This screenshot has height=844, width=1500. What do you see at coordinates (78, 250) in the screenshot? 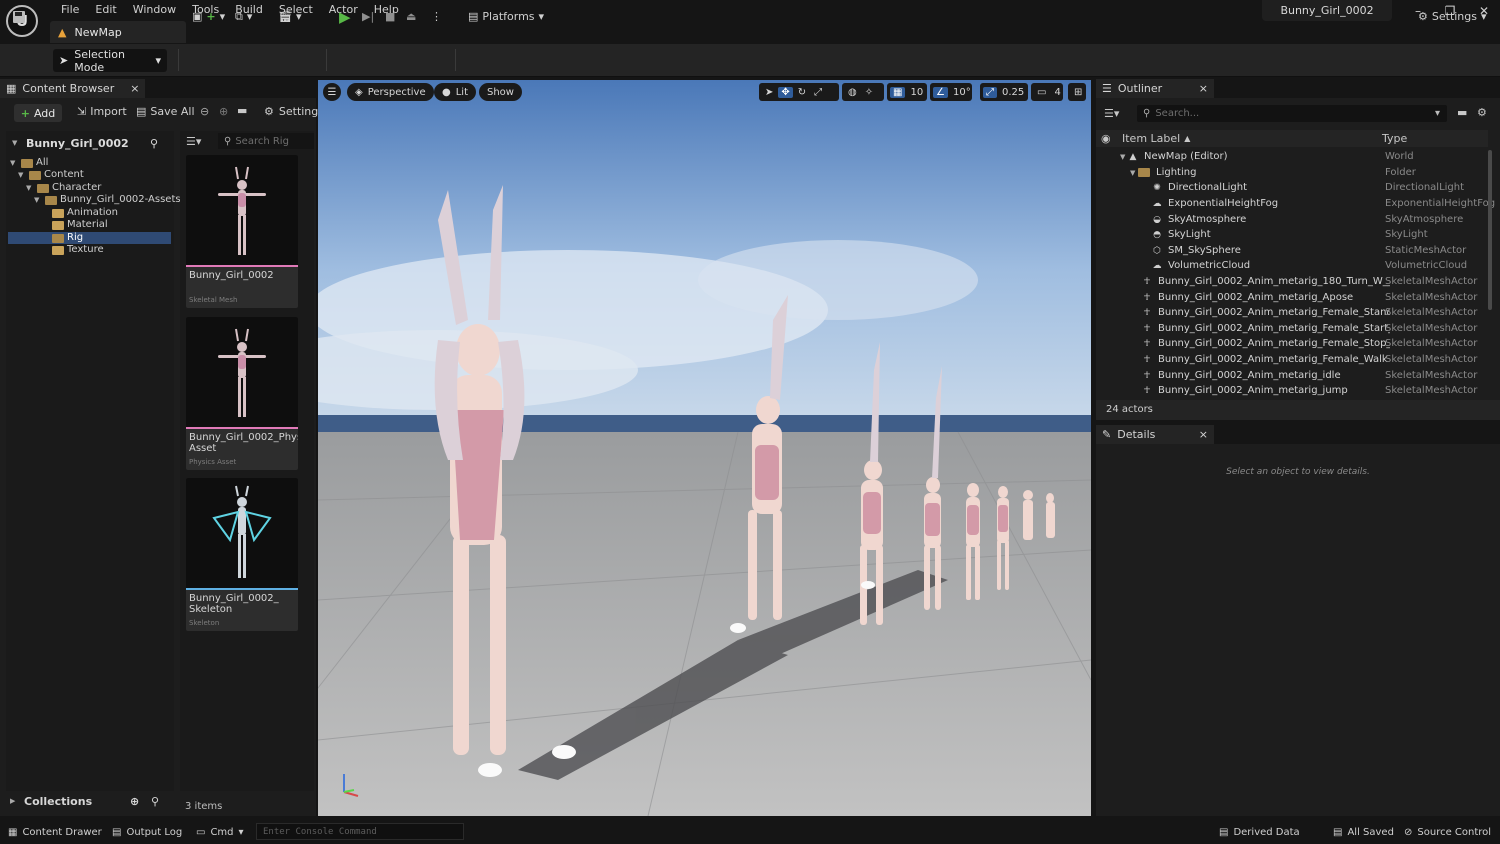
I see `tree-item-texture: Texture` at bounding box center [78, 250].